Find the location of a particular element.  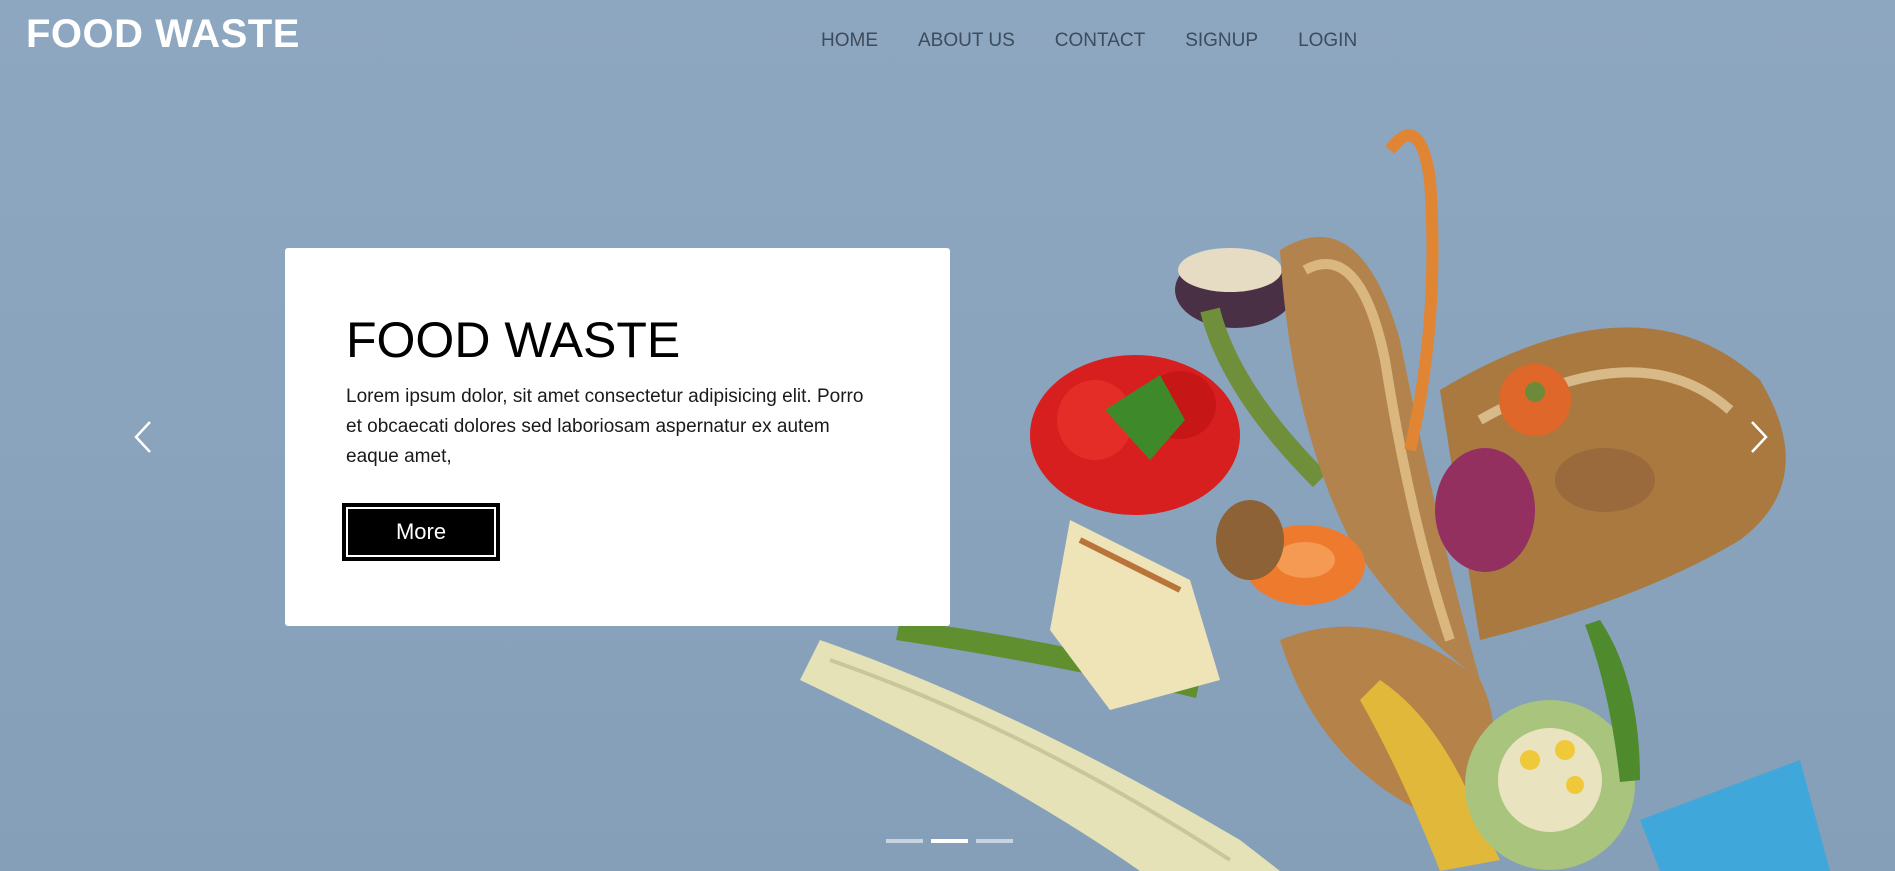

nav-contact: CONTACT is located at coordinates (1100, 41).